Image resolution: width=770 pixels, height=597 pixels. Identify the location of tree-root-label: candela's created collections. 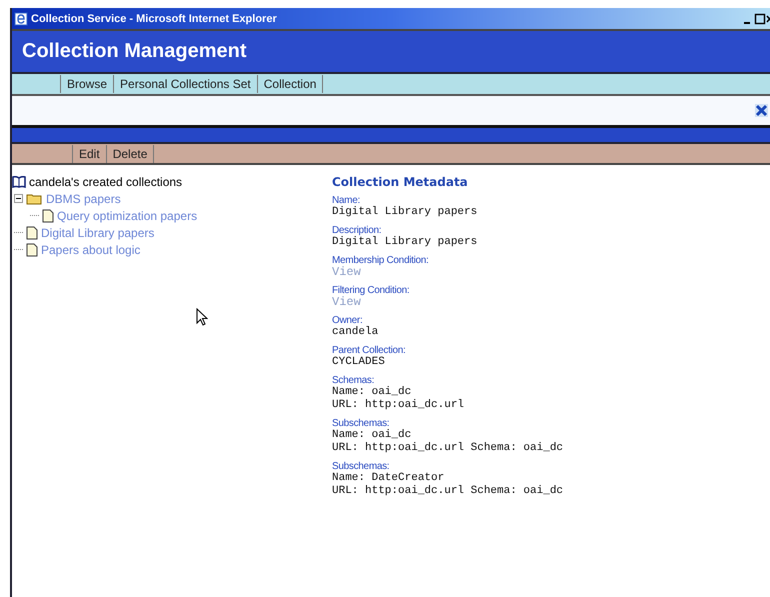
(105, 181).